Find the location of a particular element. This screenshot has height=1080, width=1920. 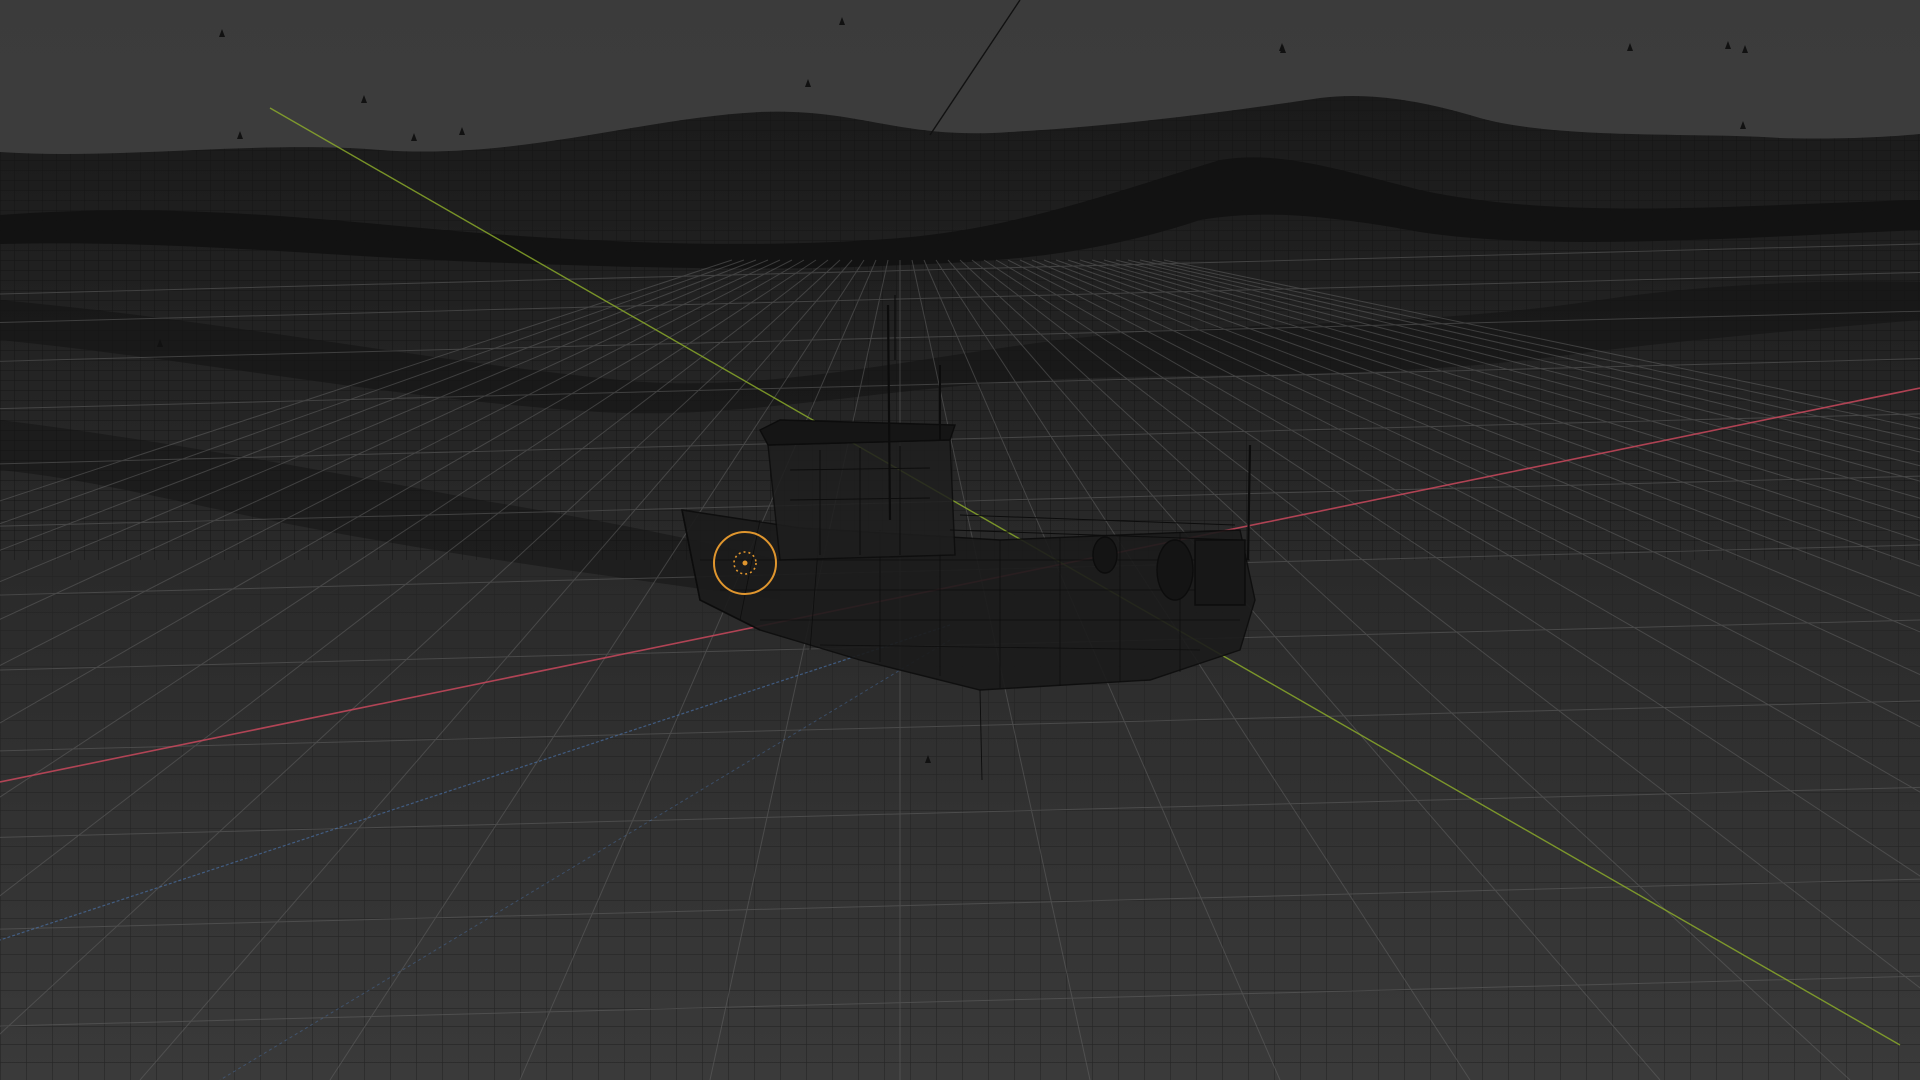

origin-center is located at coordinates (745, 563).